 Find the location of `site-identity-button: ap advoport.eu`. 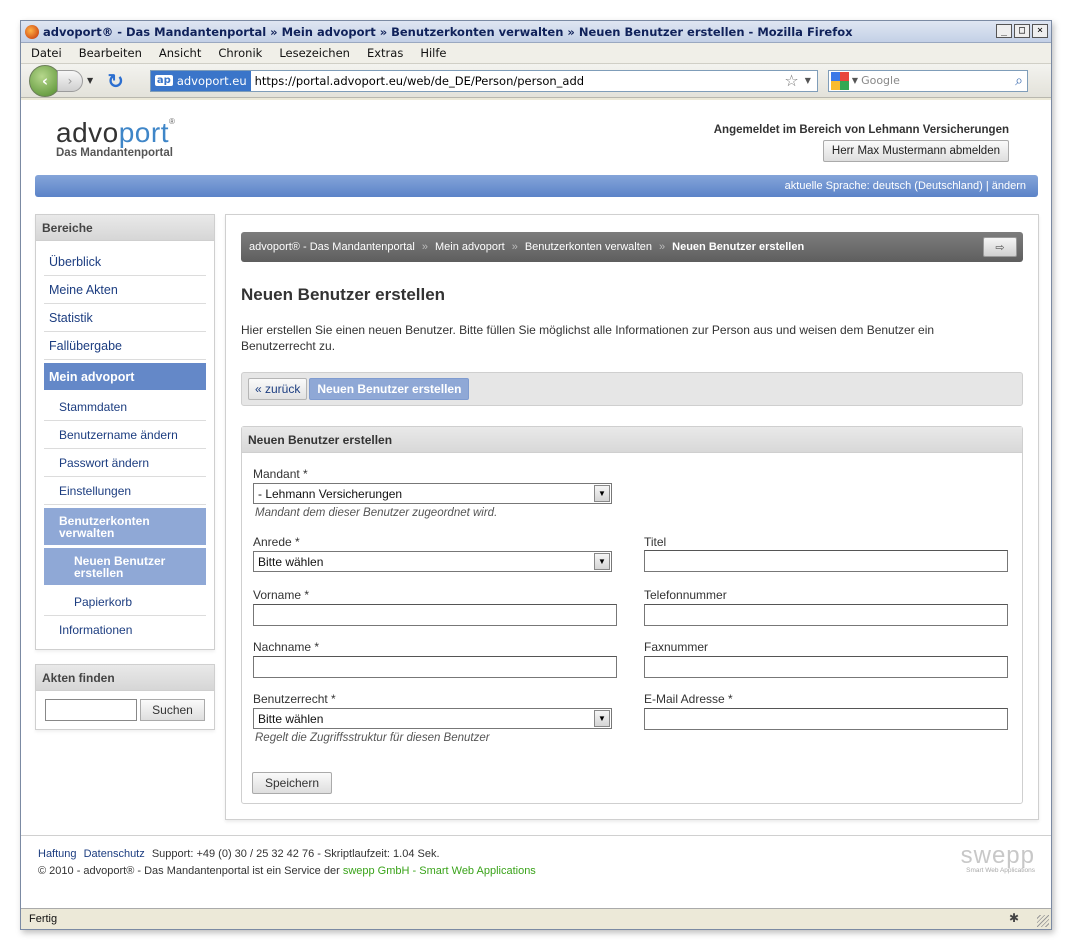

site-identity-button: ap advoport.eu is located at coordinates (200, 80).